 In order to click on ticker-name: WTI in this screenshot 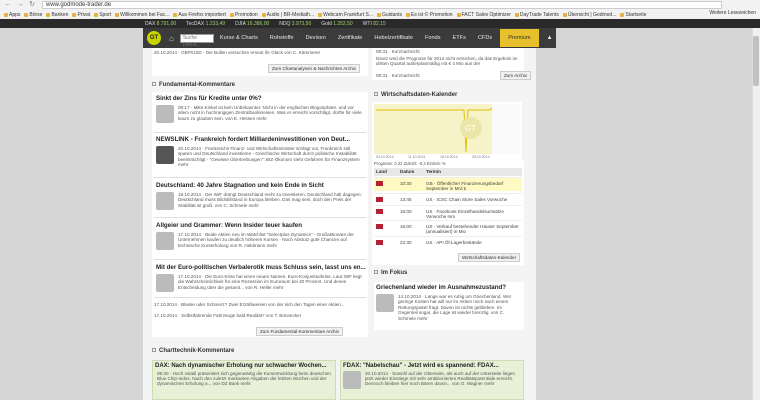, I will do `click(367, 23)`.